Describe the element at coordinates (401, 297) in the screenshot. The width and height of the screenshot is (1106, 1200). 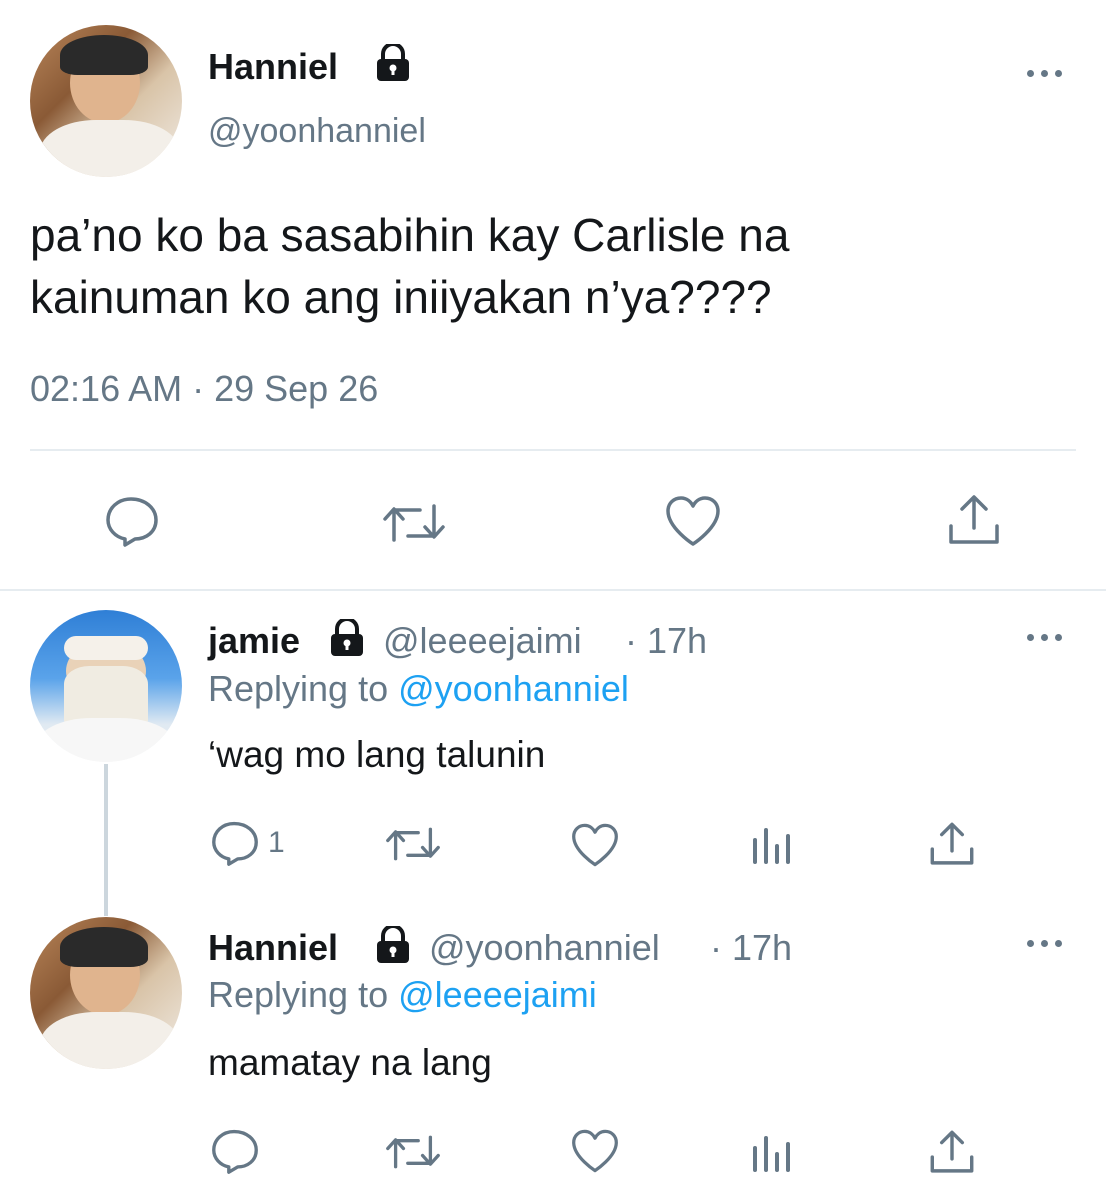
I see `tweet-text-line-2: kainuman ko ang iniiyakan n’ya????` at that location.